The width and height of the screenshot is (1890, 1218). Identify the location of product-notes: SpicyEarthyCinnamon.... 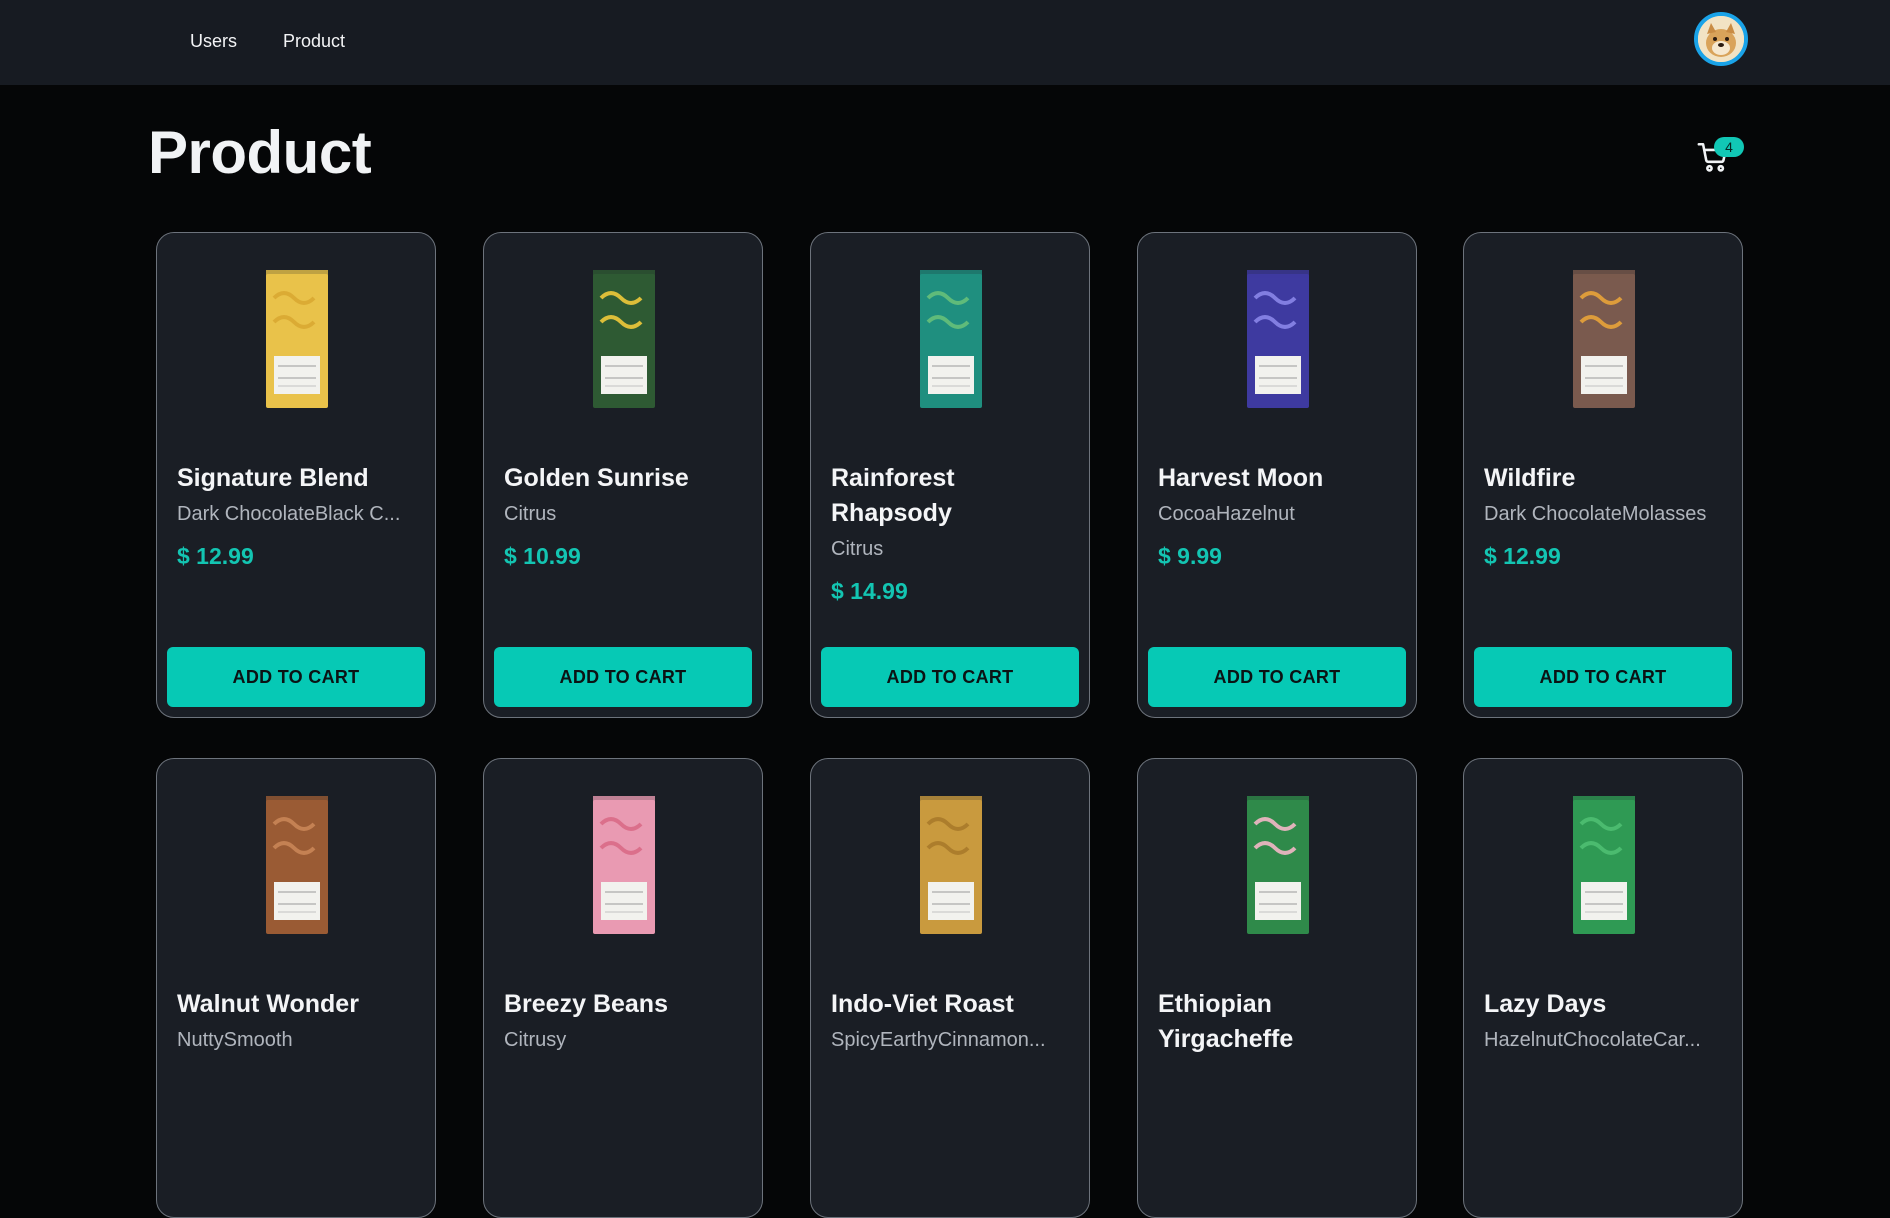
(938, 1040).